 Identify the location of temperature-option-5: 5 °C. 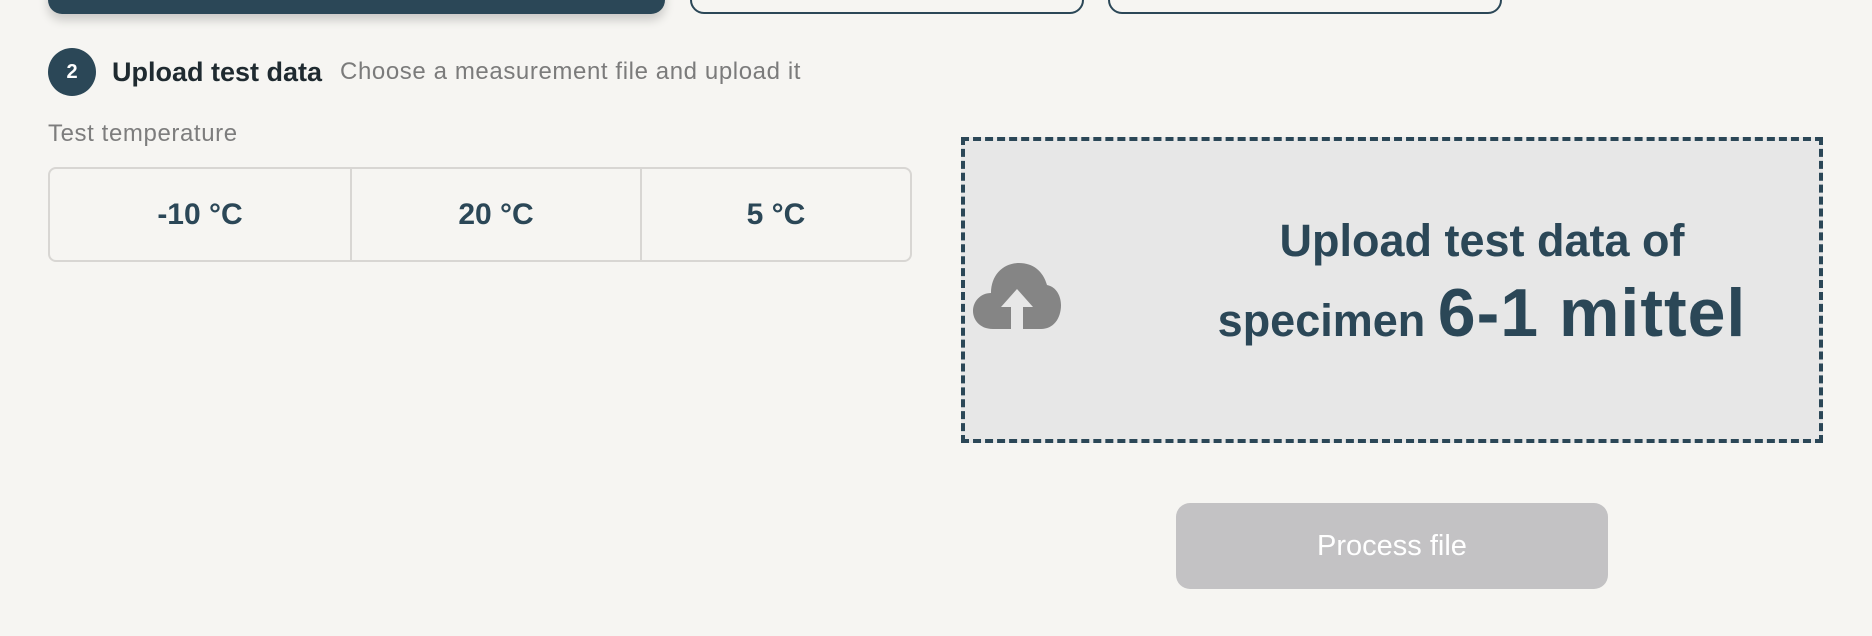
(775, 214).